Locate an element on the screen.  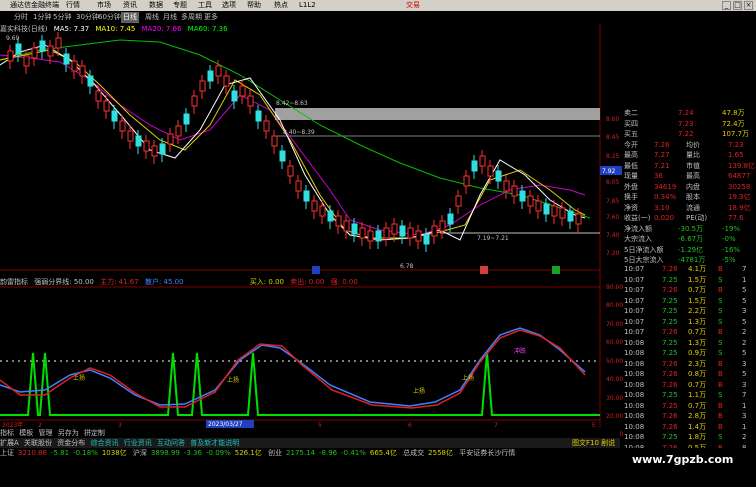
tab-template: 模板 is located at coordinates (26, 433).